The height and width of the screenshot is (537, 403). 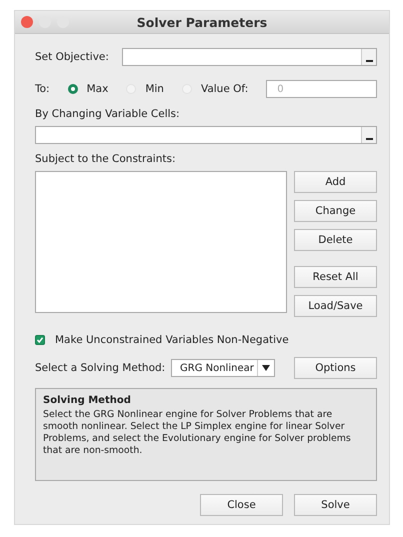 I want to click on checkbox, so click(x=40, y=340).